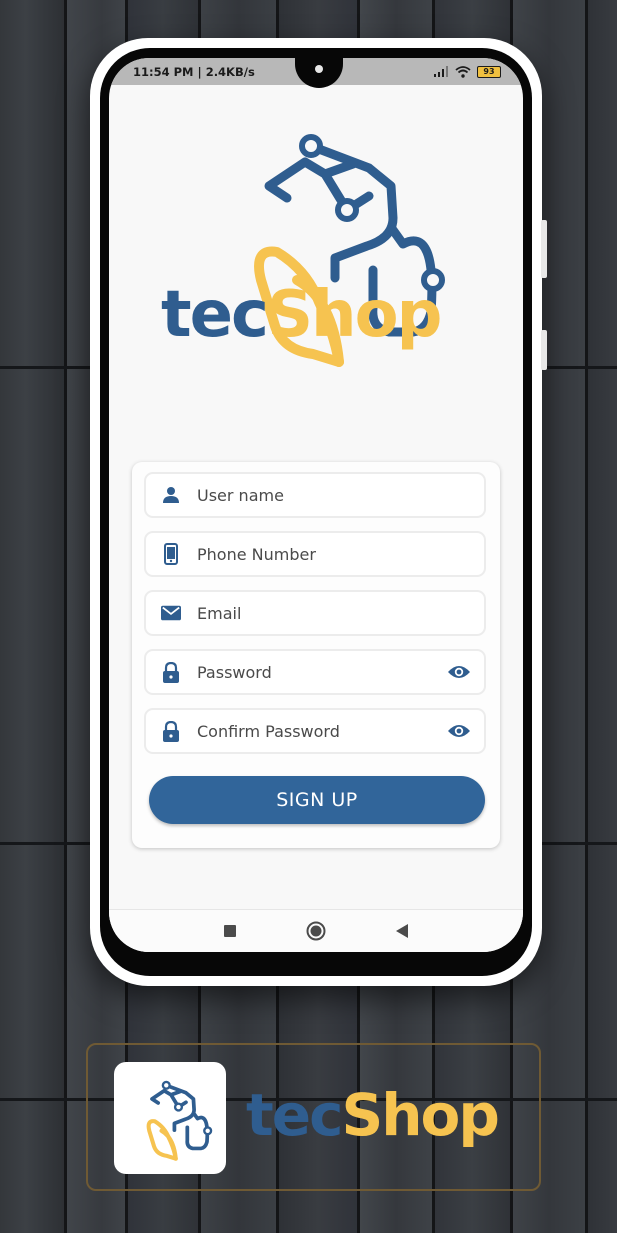 The image size is (617, 1233). Describe the element at coordinates (321, 672) in the screenshot. I see `password-input` at that location.